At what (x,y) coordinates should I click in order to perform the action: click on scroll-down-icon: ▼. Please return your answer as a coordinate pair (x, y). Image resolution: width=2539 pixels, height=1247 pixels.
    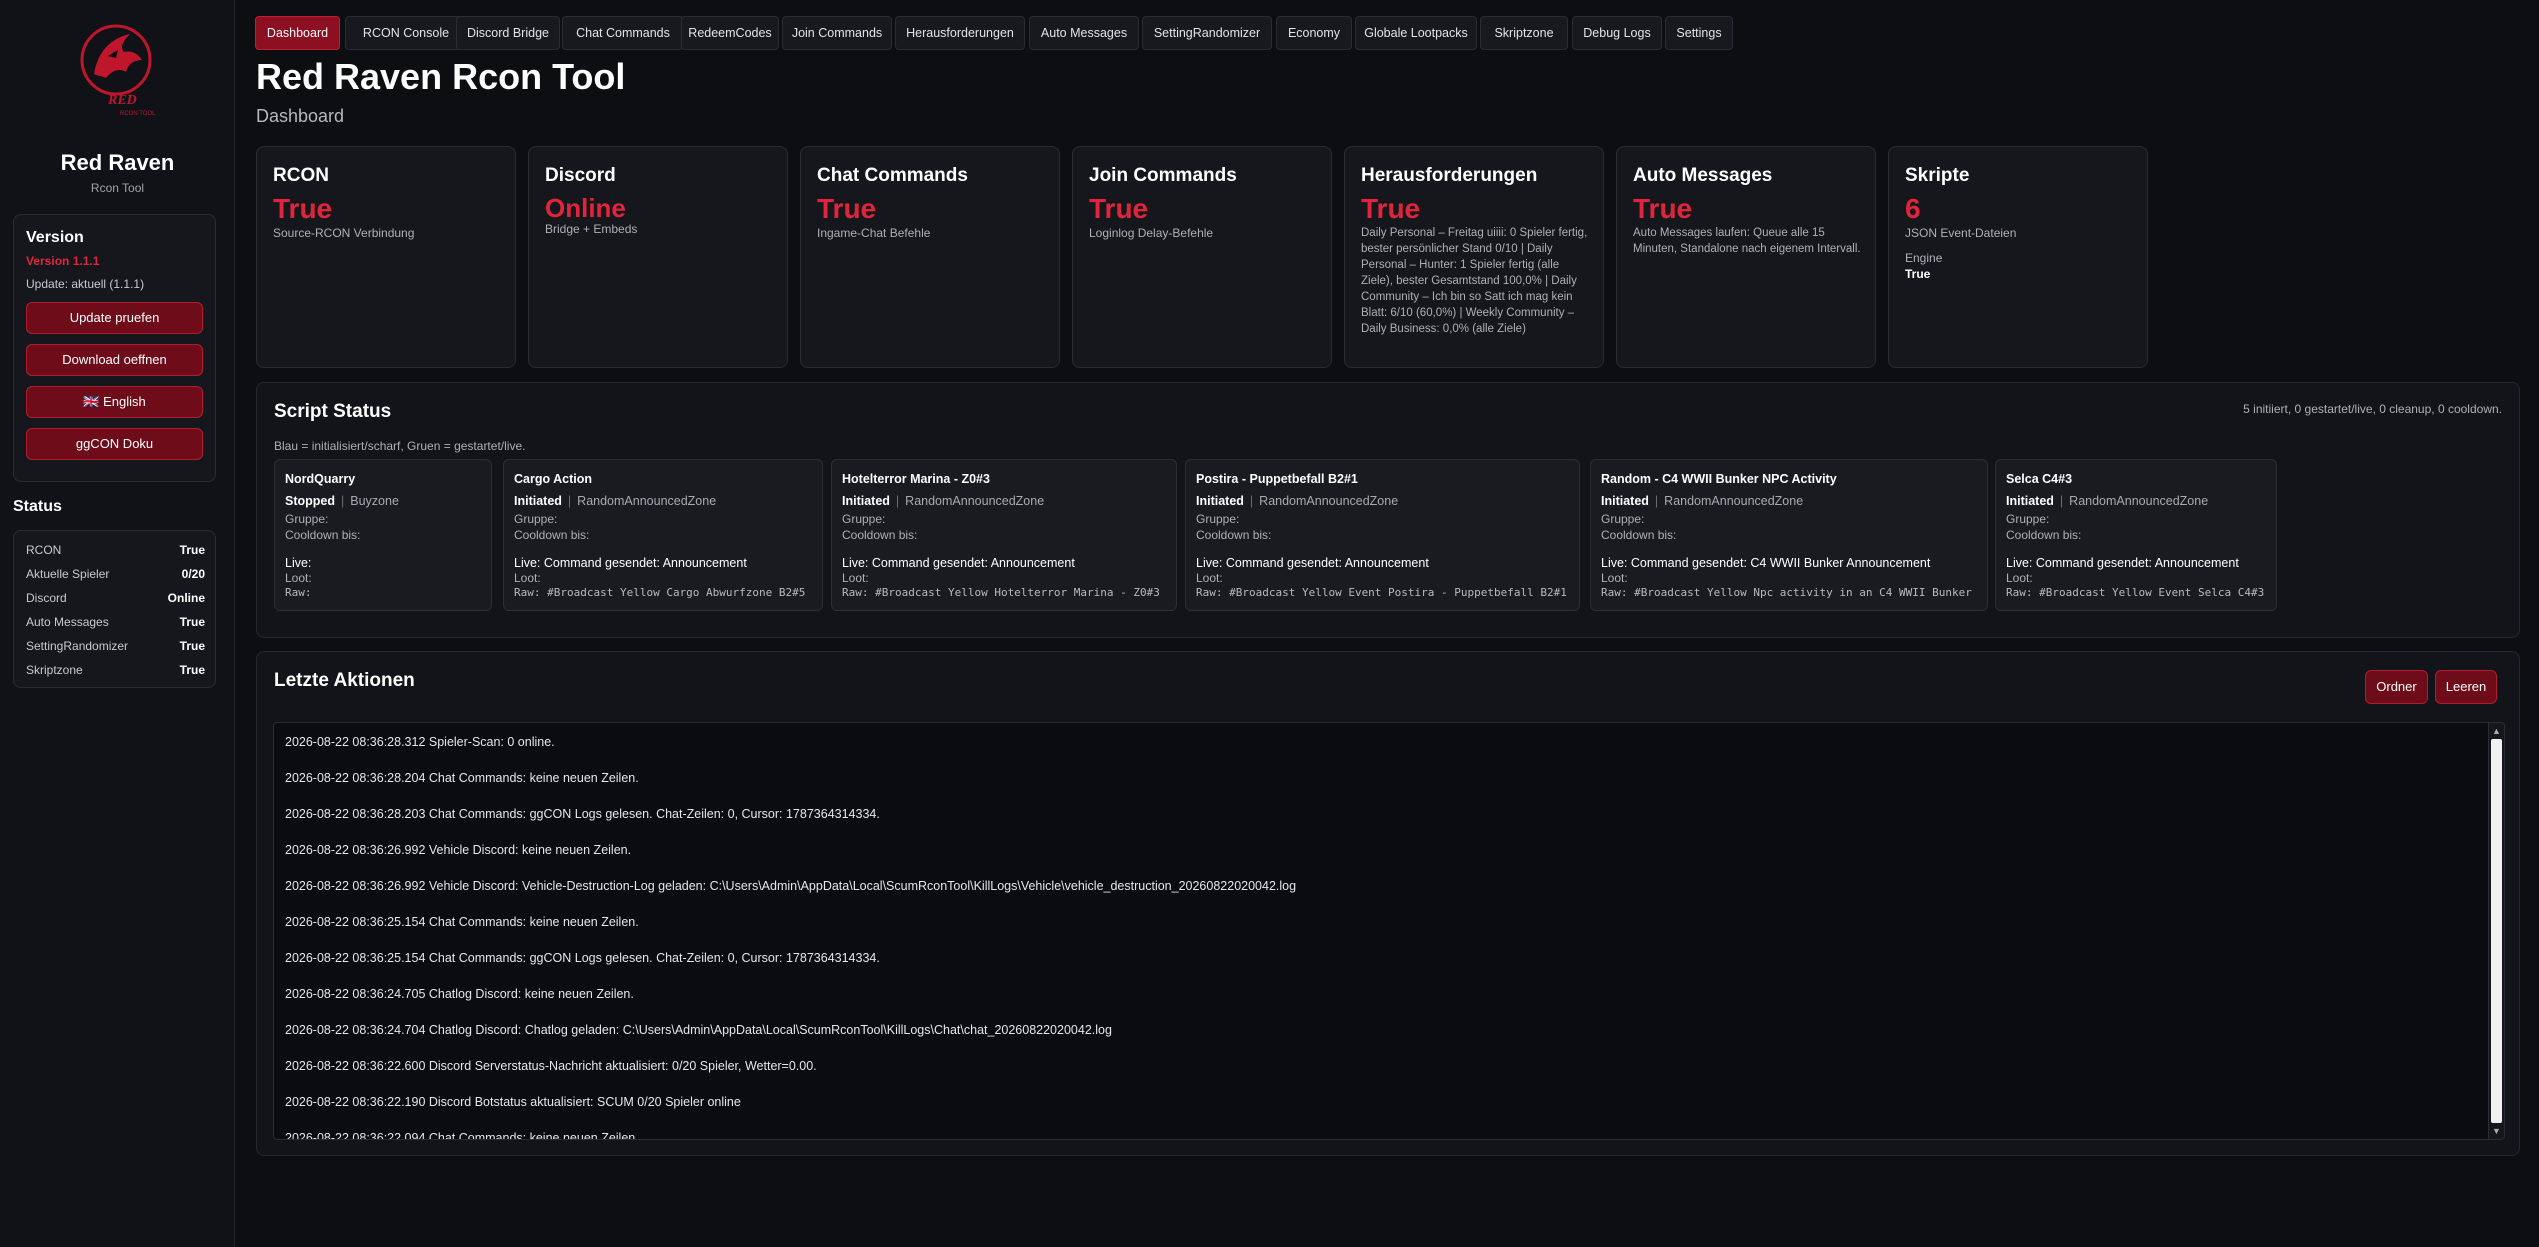
    Looking at the image, I should click on (2496, 1131).